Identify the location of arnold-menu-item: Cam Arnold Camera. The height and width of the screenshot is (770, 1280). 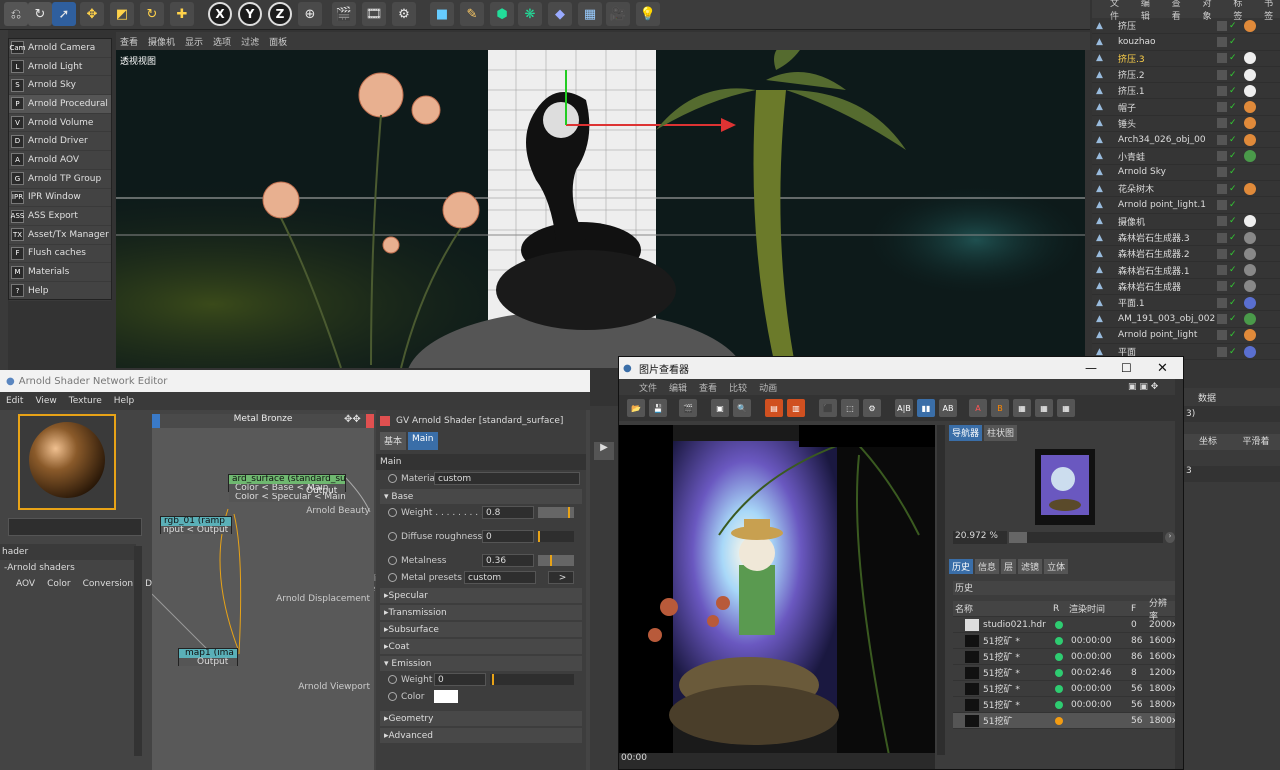
(60, 48).